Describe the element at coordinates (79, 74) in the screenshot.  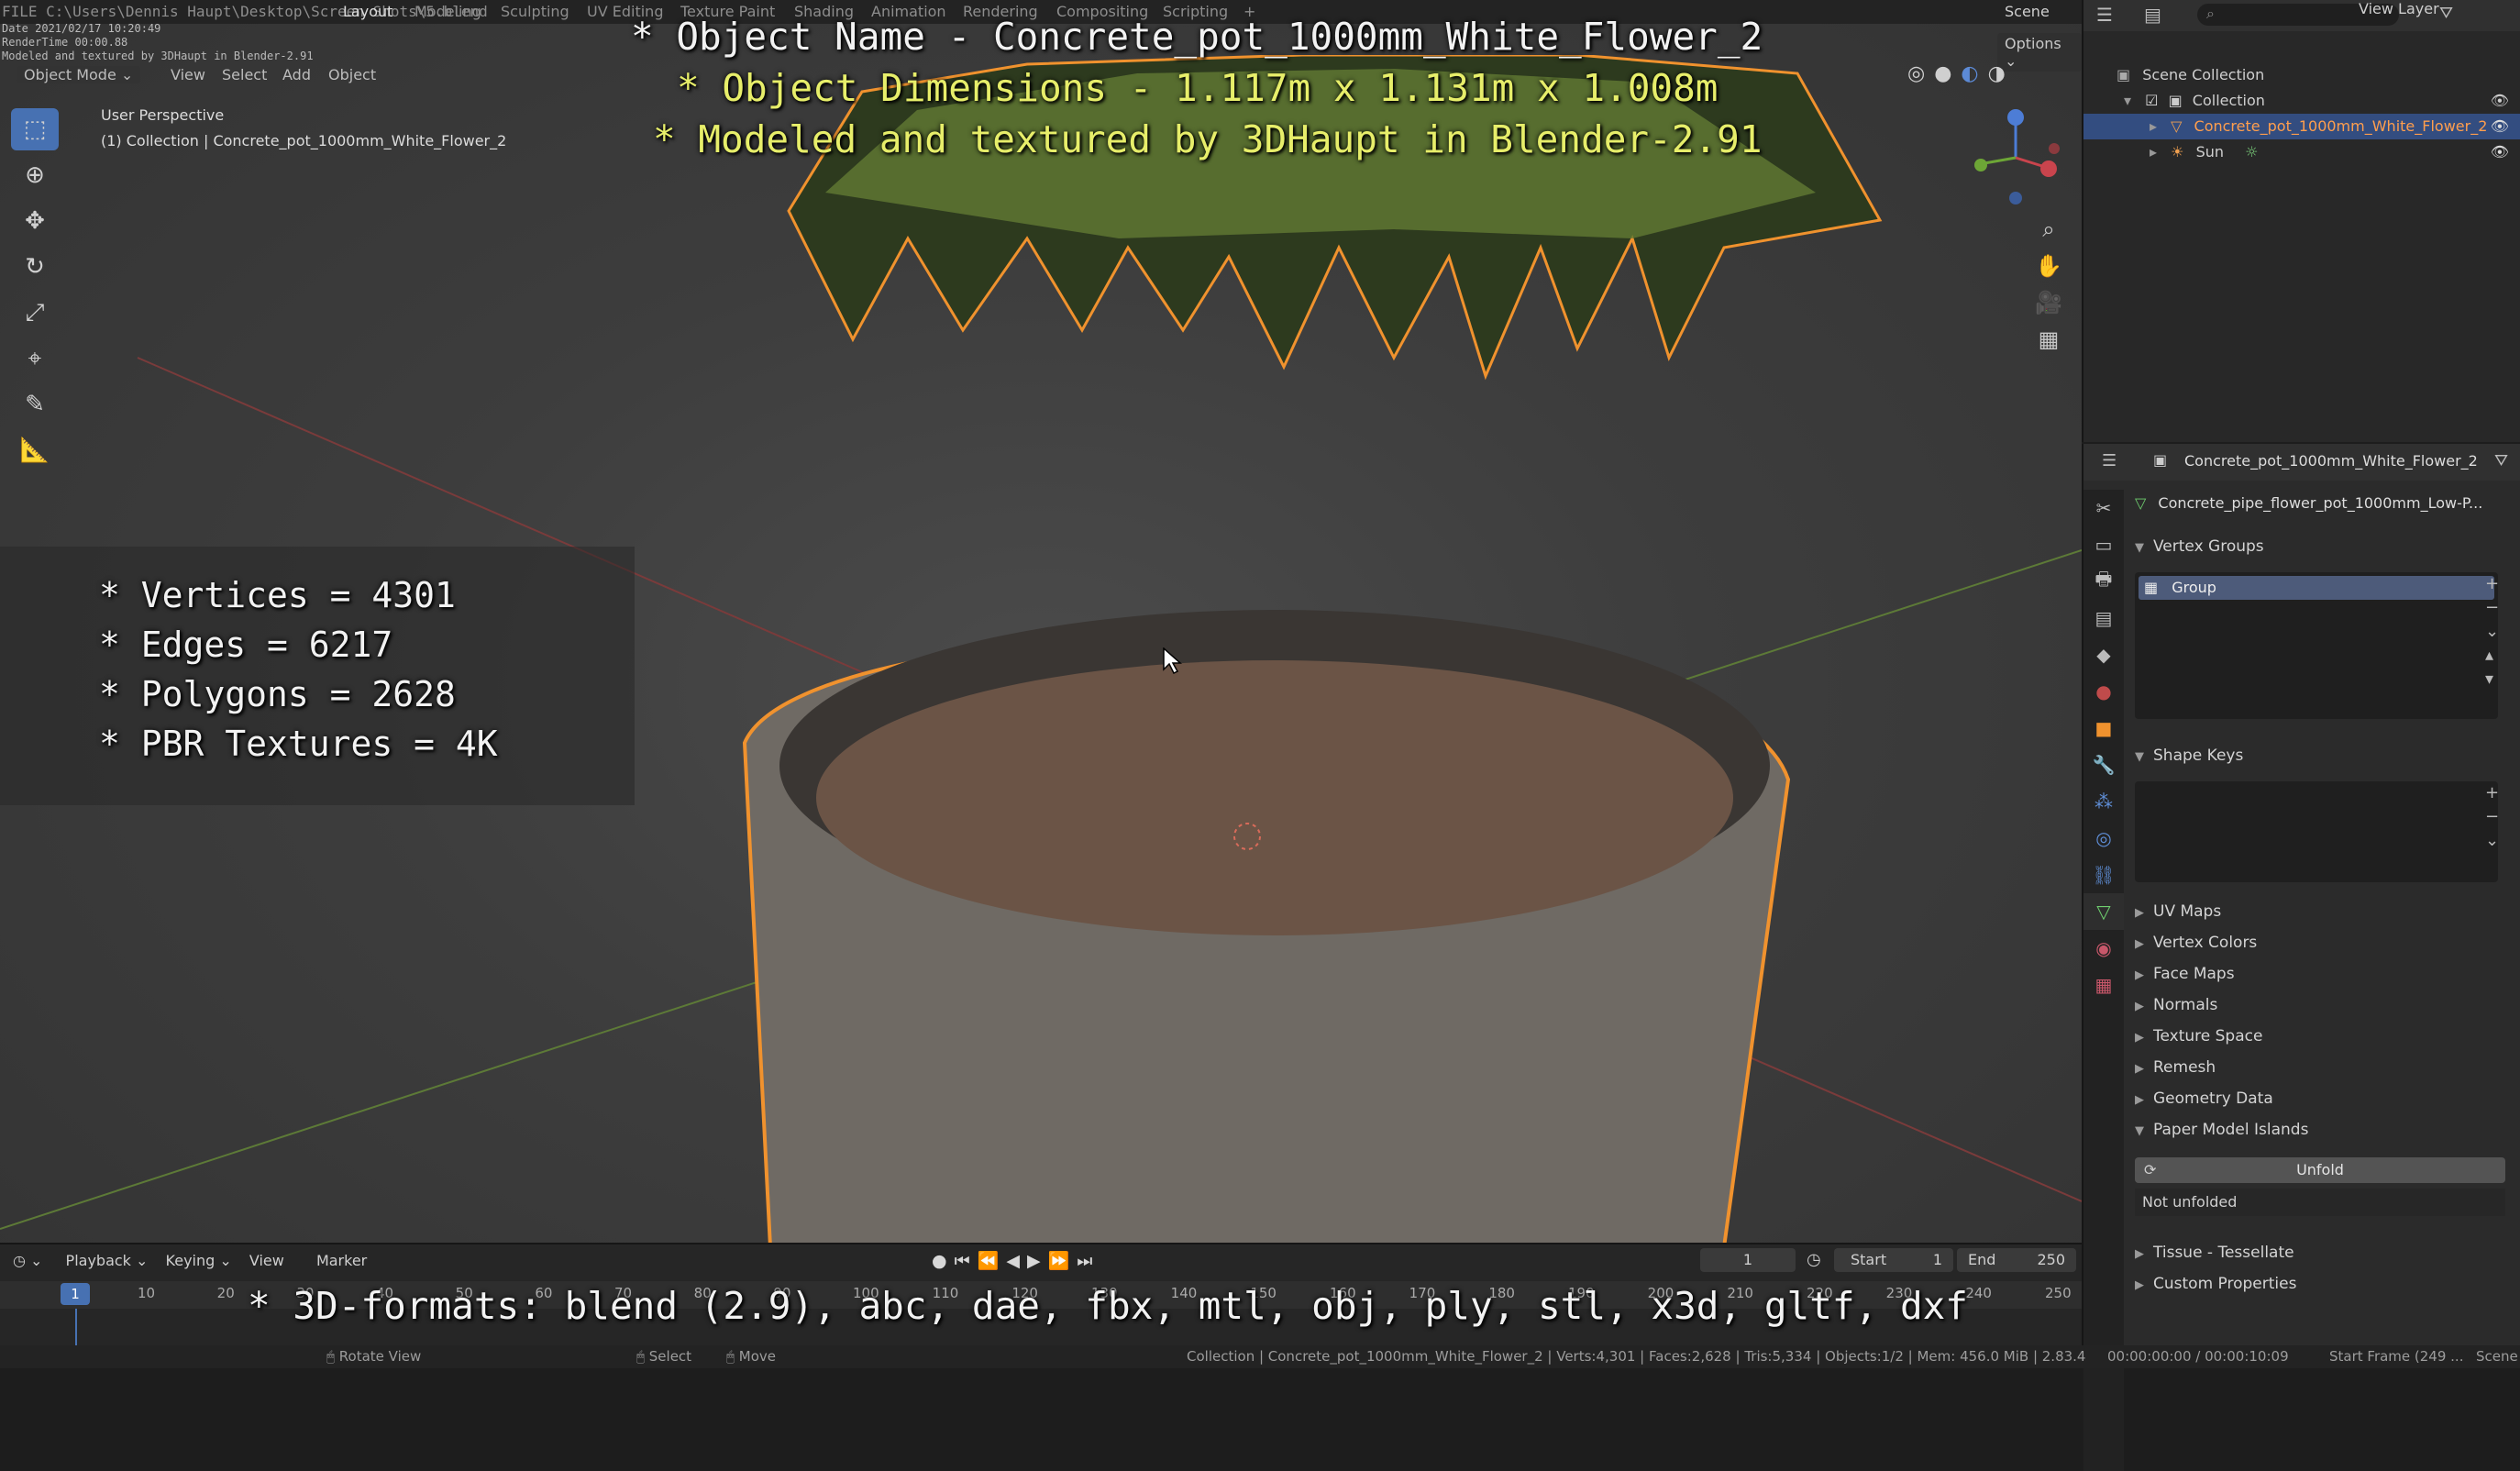
I see `mode-selector: Object Mode ⌄` at that location.